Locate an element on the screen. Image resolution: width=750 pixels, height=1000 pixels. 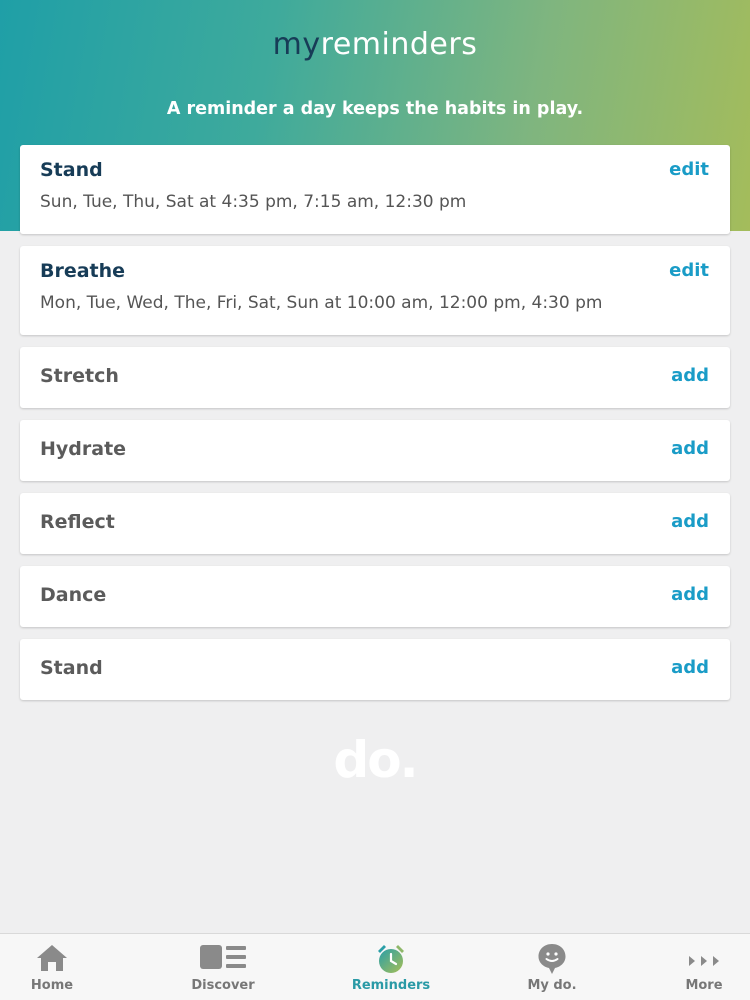
tab-more: More is located at coordinates (694, 967).